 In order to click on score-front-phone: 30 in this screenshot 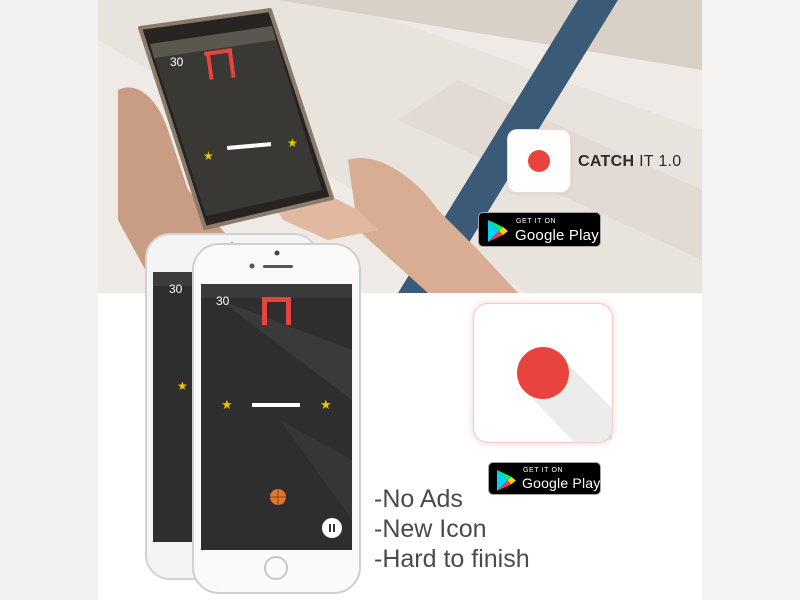, I will do `click(223, 301)`.